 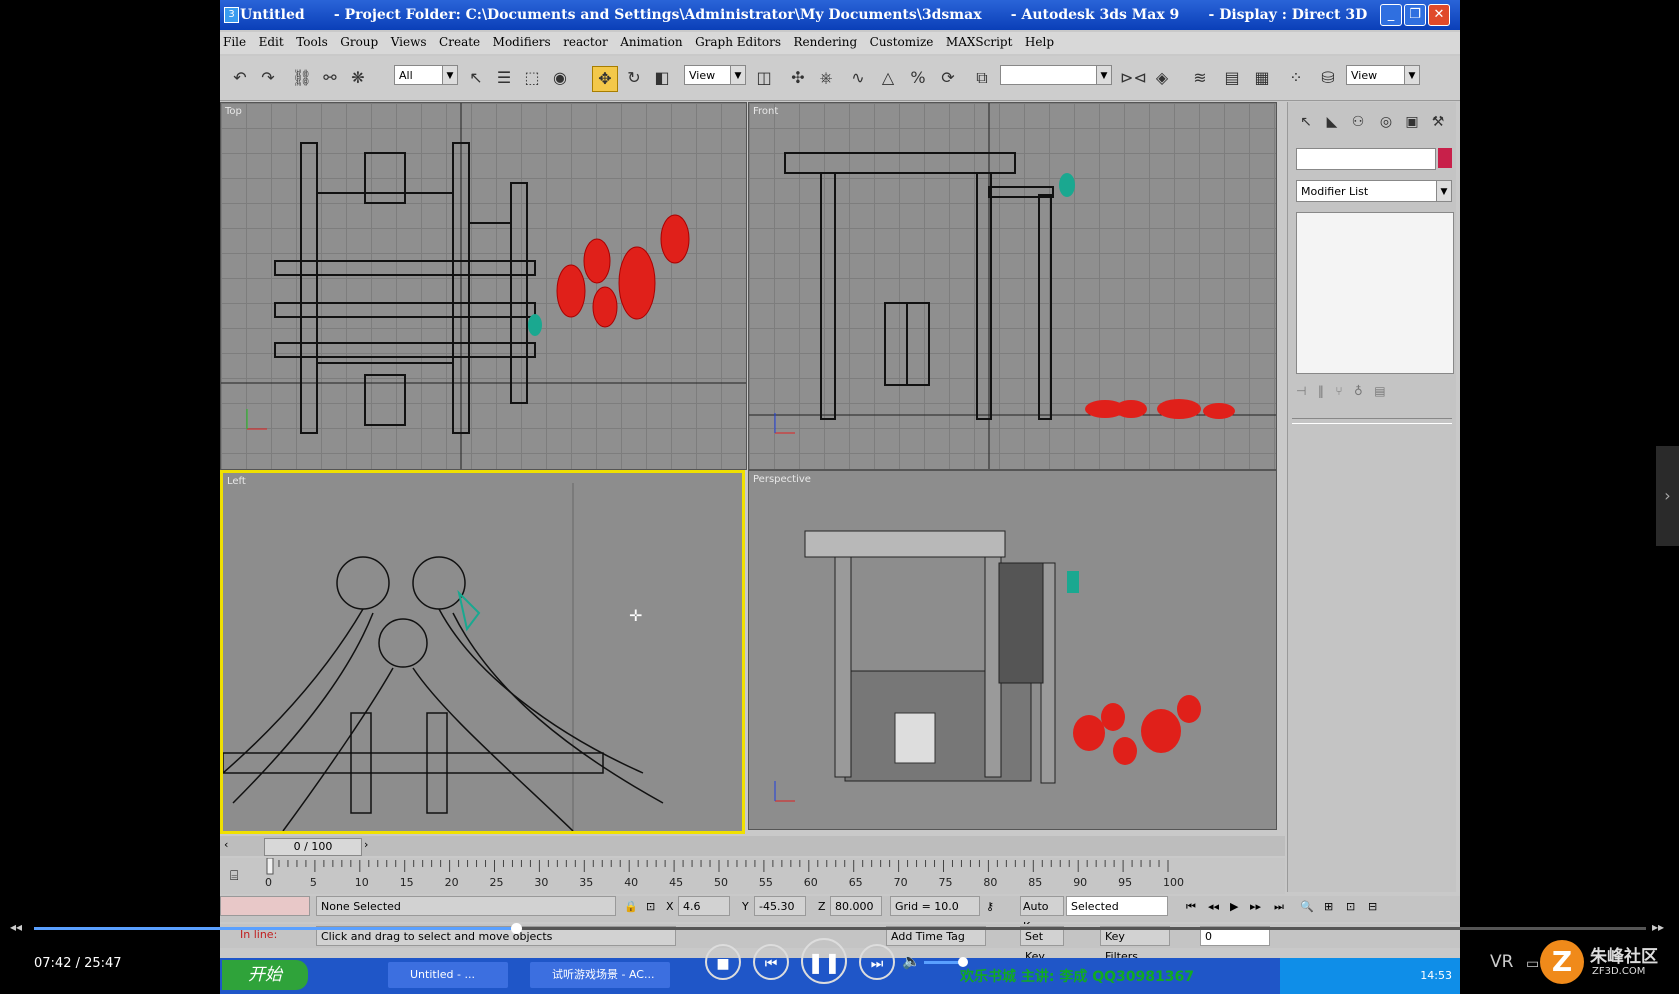 I want to click on watermark-logo-icon: Z, so click(x=1562, y=962).